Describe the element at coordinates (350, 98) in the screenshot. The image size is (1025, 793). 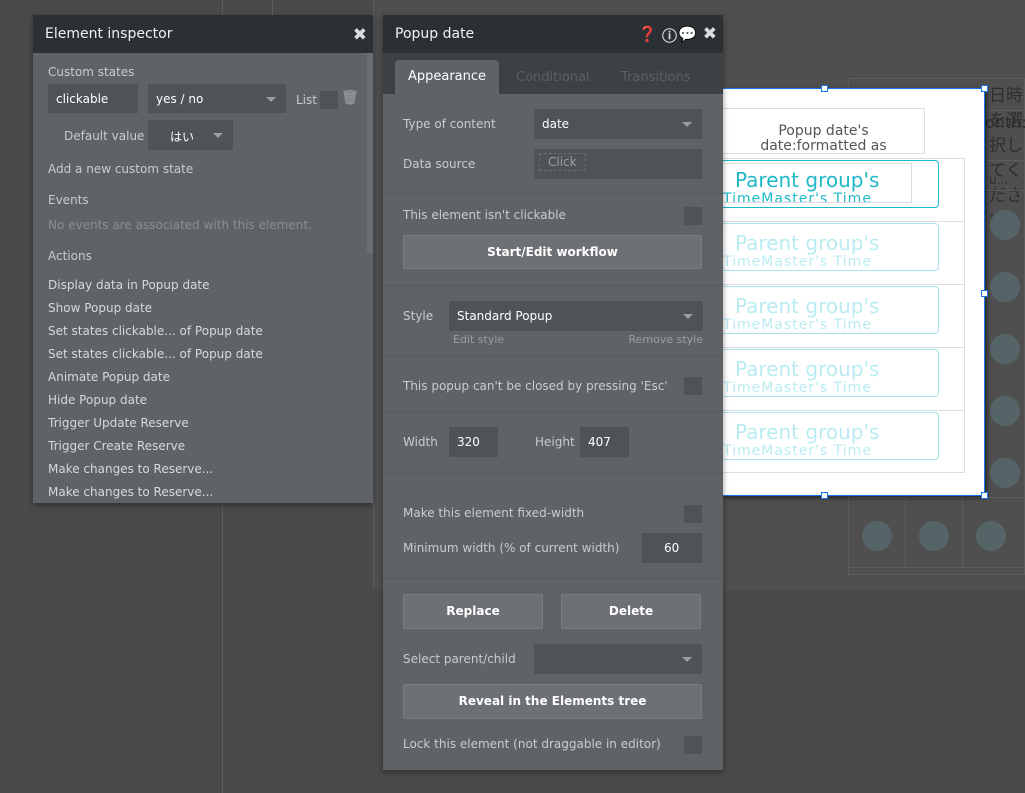
I see `trash-icon: 🗑` at that location.